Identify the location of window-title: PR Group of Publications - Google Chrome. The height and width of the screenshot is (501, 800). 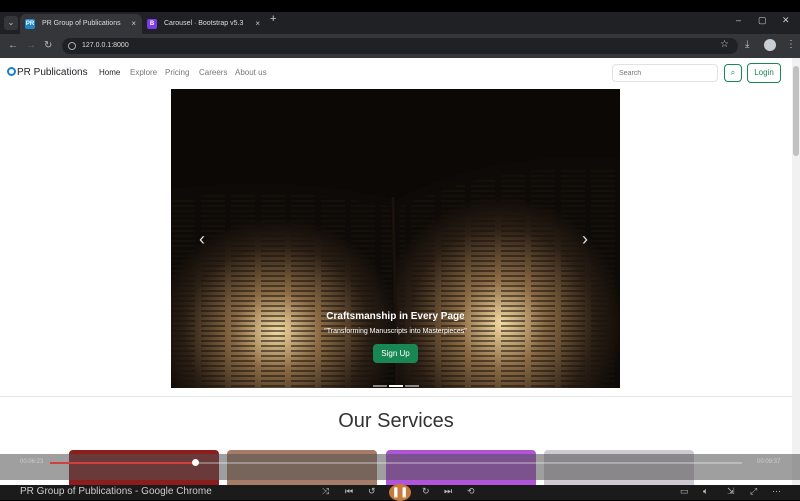
(116, 491).